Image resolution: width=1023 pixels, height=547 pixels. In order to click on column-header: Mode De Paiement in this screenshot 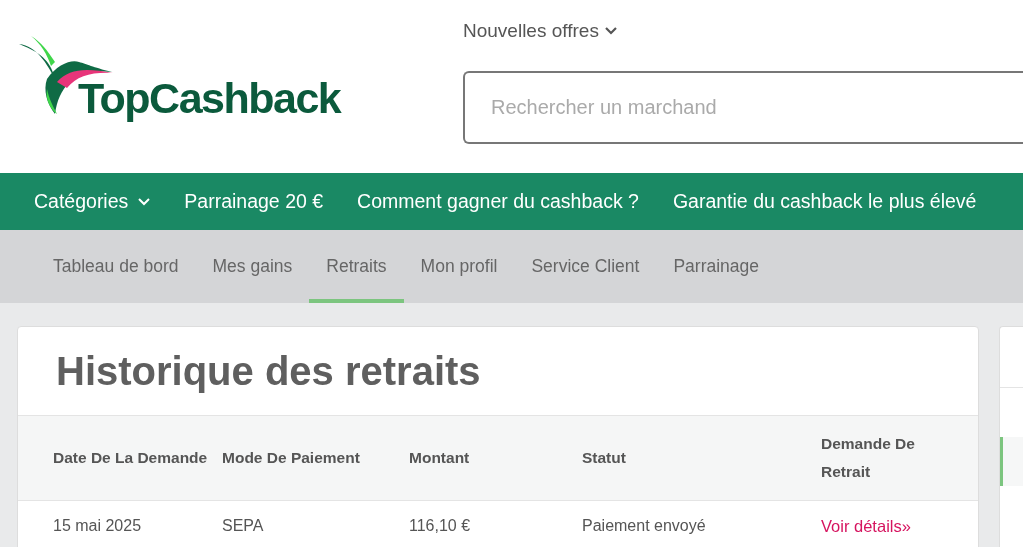, I will do `click(291, 458)`.